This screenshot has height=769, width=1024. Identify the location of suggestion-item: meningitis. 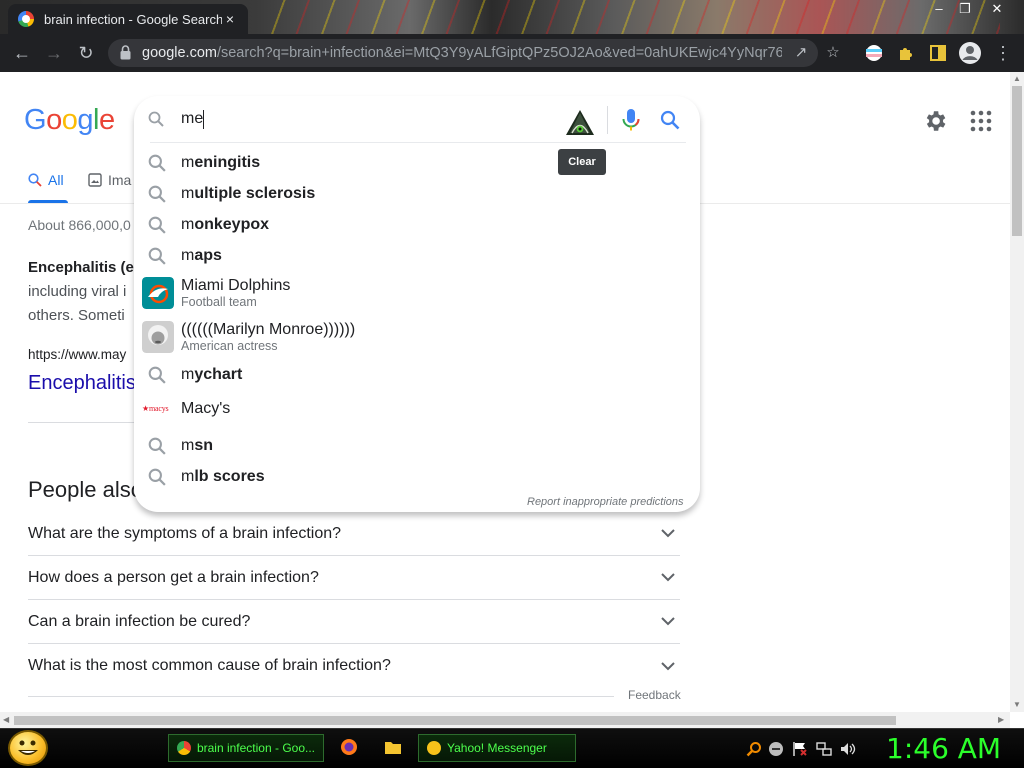
(417, 163).